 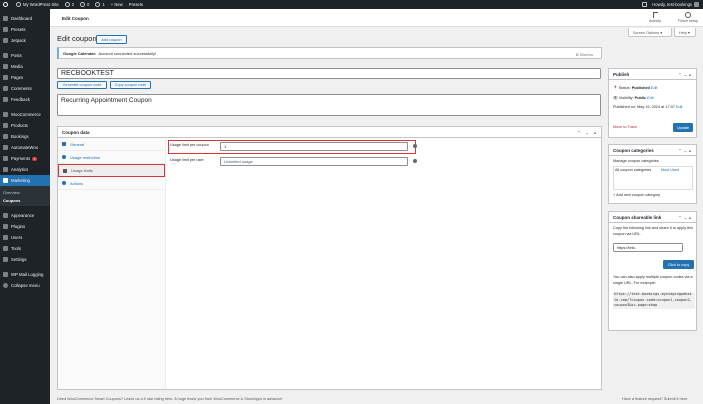 I want to click on sidebar-item-payments: Payments 1, so click(x=25, y=158).